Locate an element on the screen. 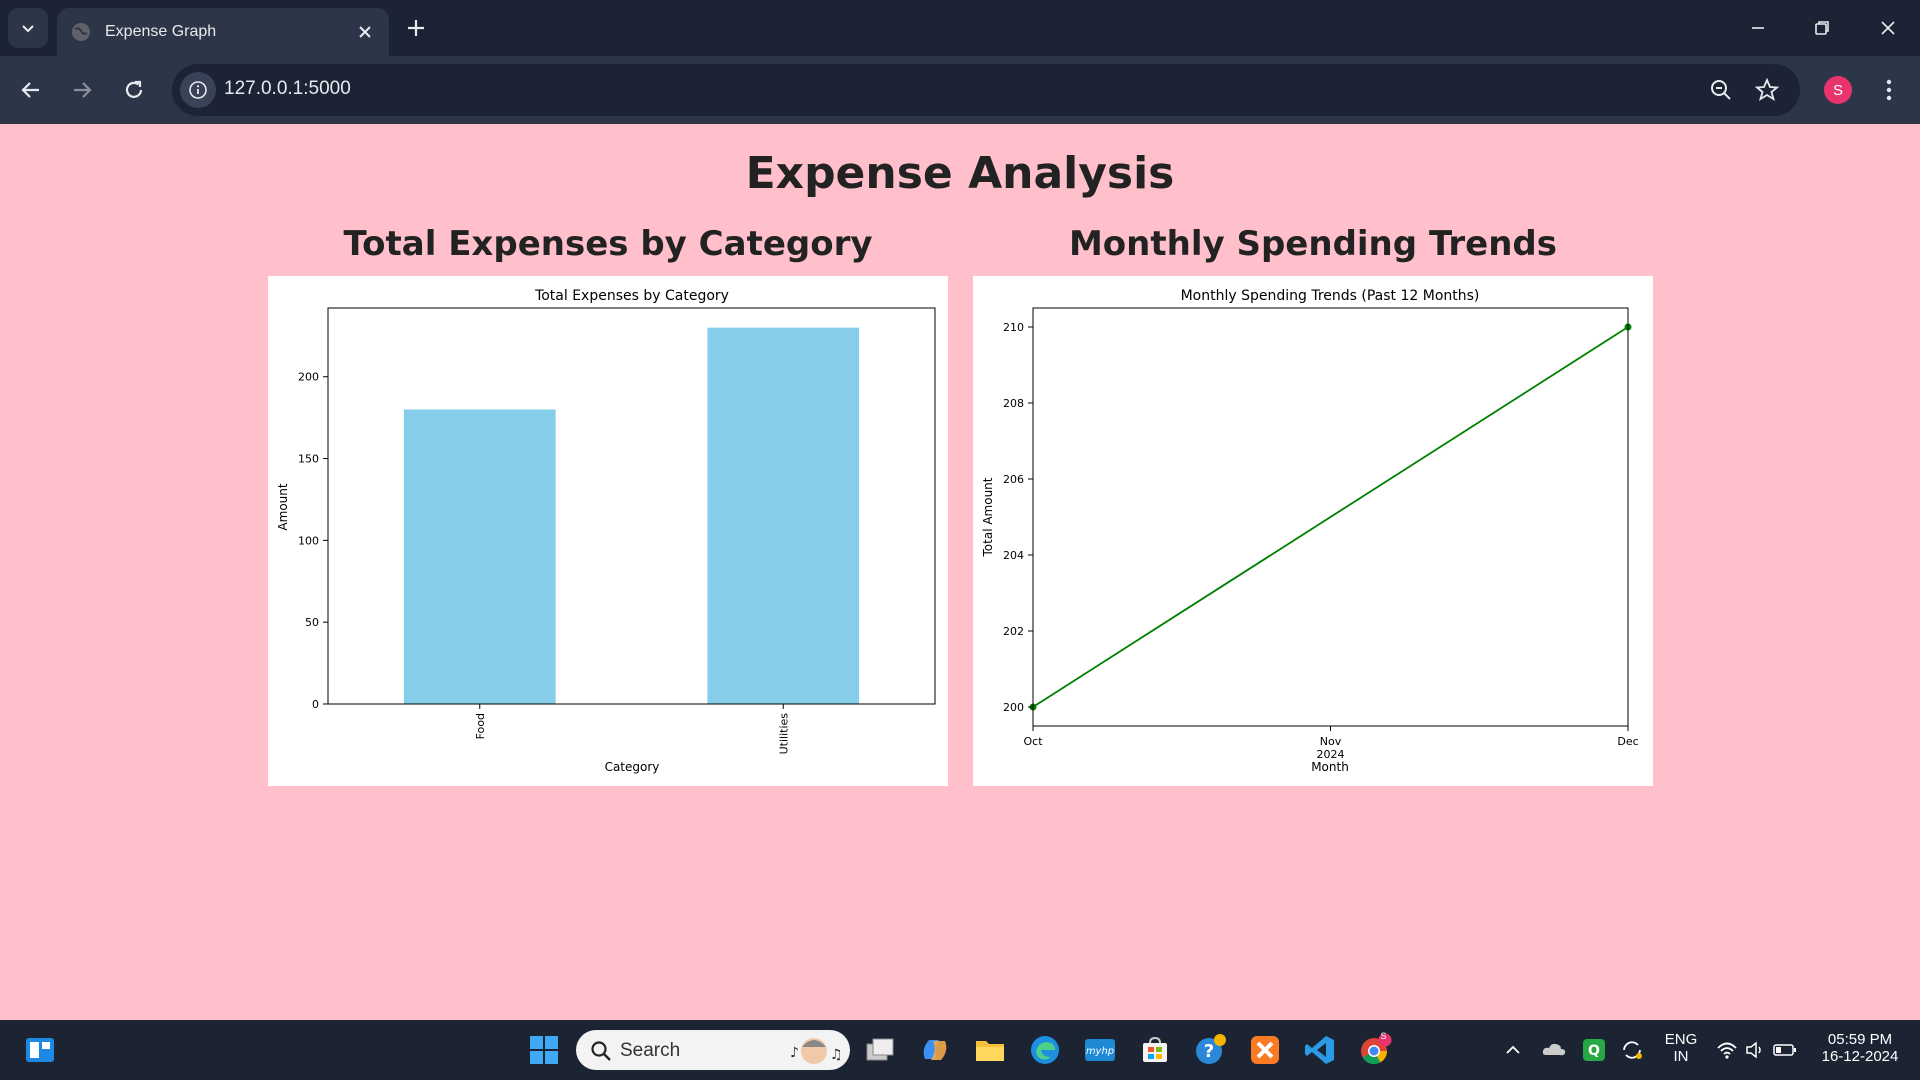 Image resolution: width=1920 pixels, height=1080 pixels. tab-strip: Expense Graph is located at coordinates (960, 28).